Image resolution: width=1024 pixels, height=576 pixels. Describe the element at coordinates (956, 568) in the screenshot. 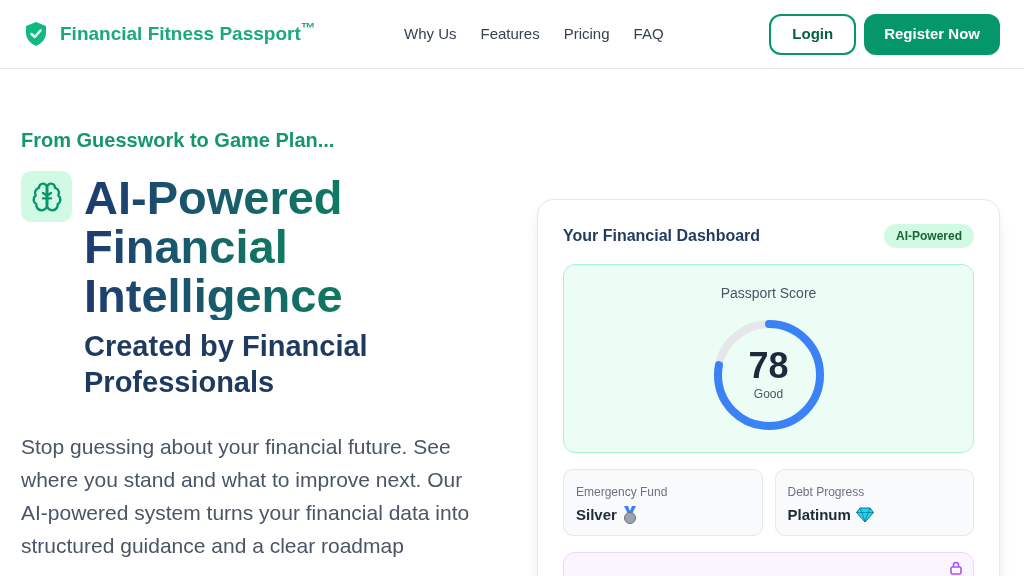

I see `lock-icon` at that location.